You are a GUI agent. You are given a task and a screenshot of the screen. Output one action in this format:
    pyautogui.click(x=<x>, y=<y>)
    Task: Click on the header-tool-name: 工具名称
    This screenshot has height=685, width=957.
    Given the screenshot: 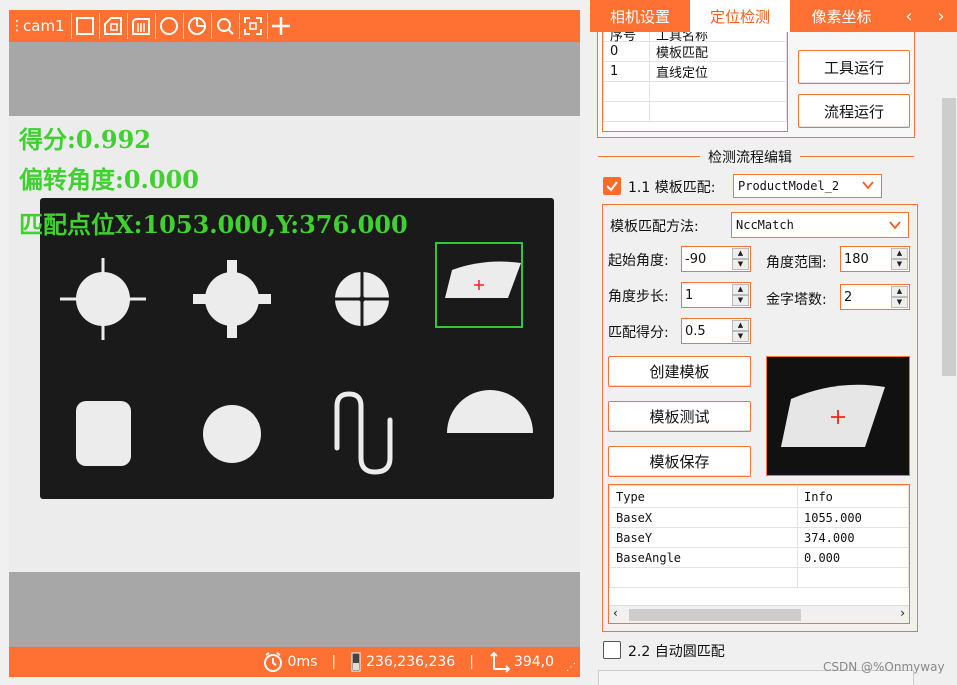 What is the action you would take?
    pyautogui.click(x=718, y=37)
    